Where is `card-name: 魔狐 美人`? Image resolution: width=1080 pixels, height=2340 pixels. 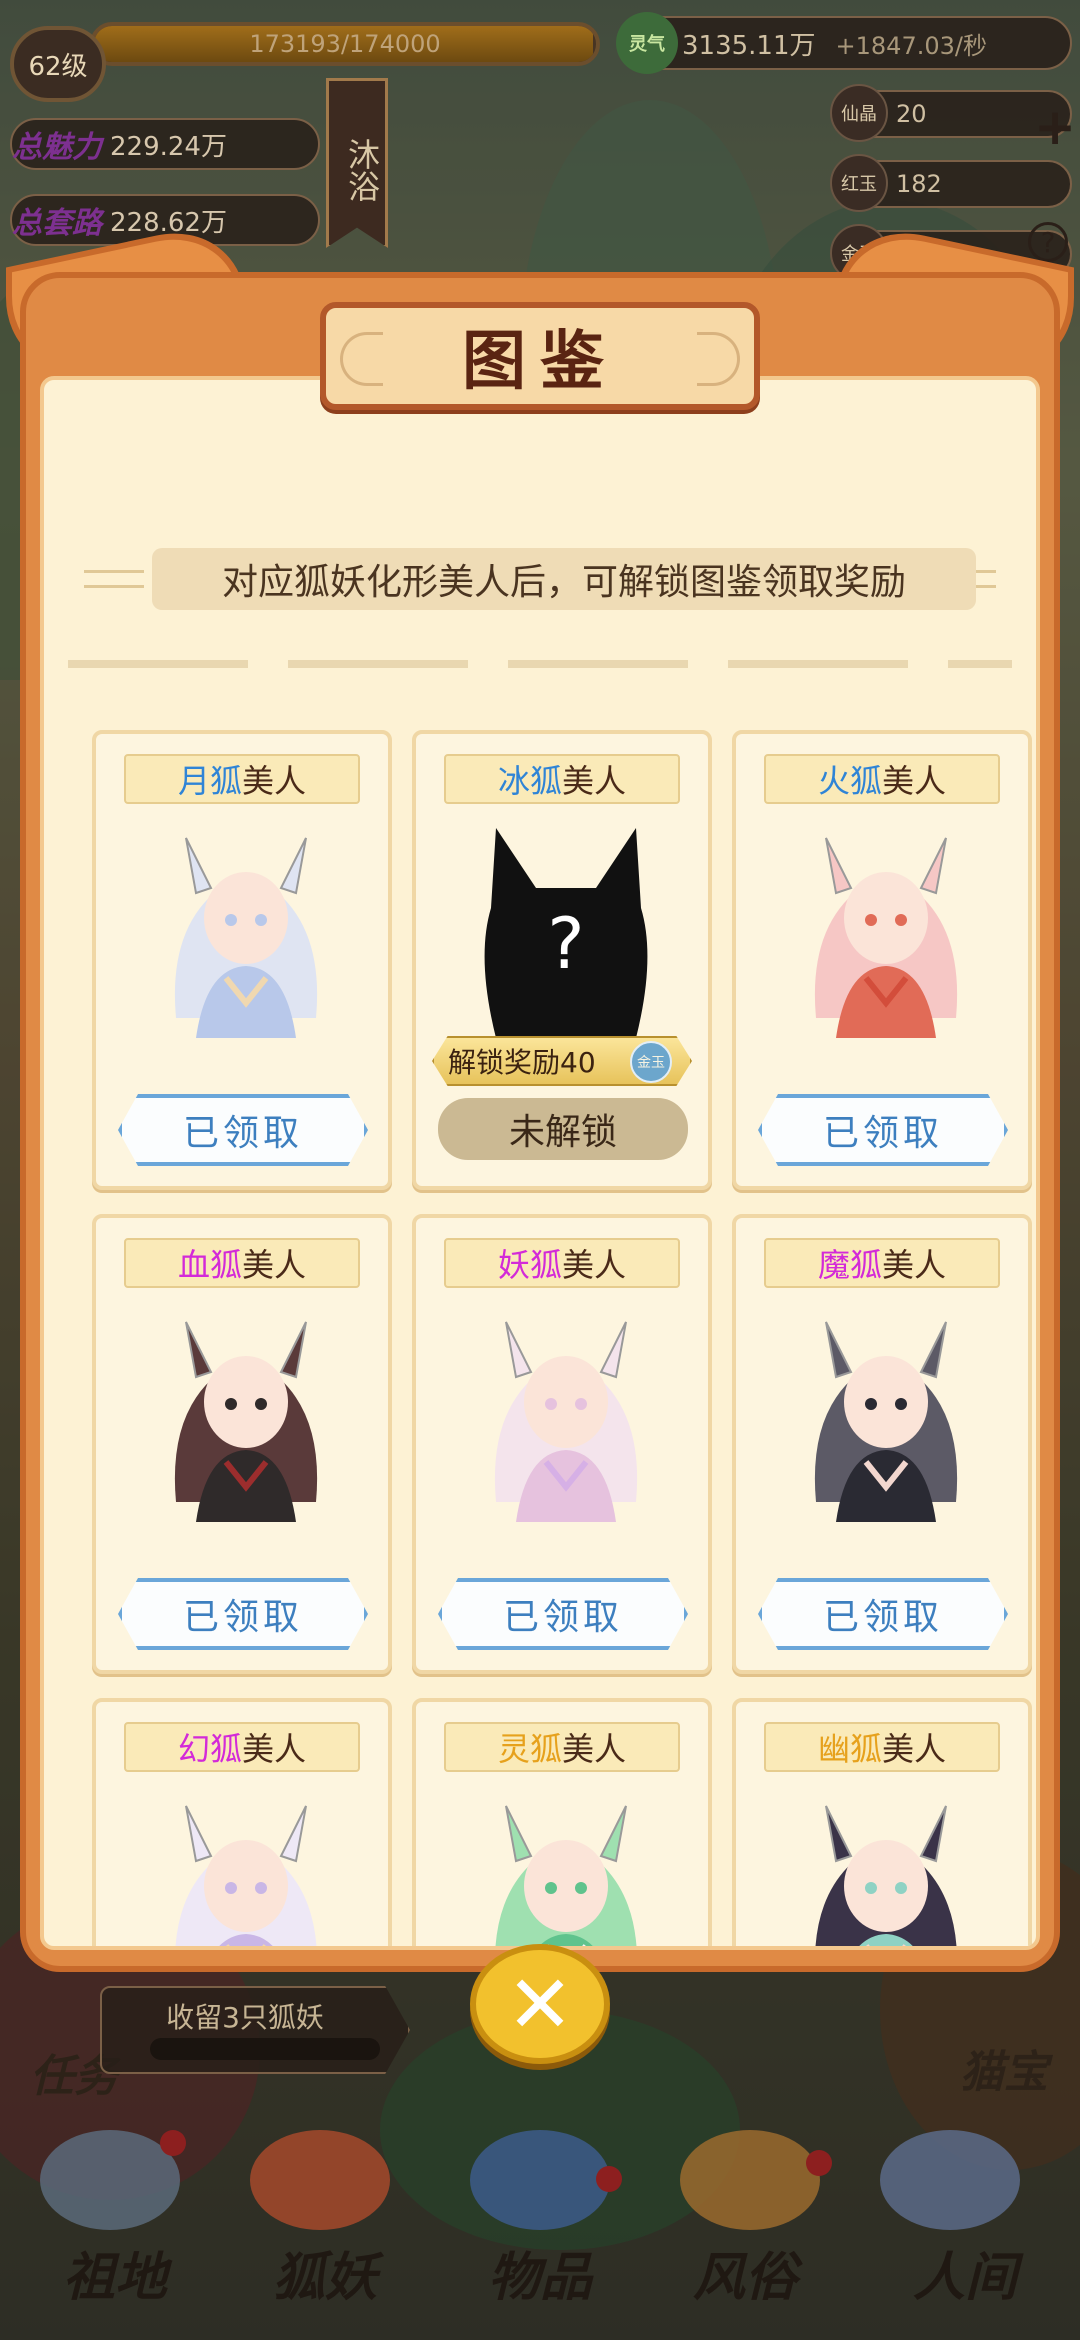 card-name: 魔狐 美人 is located at coordinates (882, 1263).